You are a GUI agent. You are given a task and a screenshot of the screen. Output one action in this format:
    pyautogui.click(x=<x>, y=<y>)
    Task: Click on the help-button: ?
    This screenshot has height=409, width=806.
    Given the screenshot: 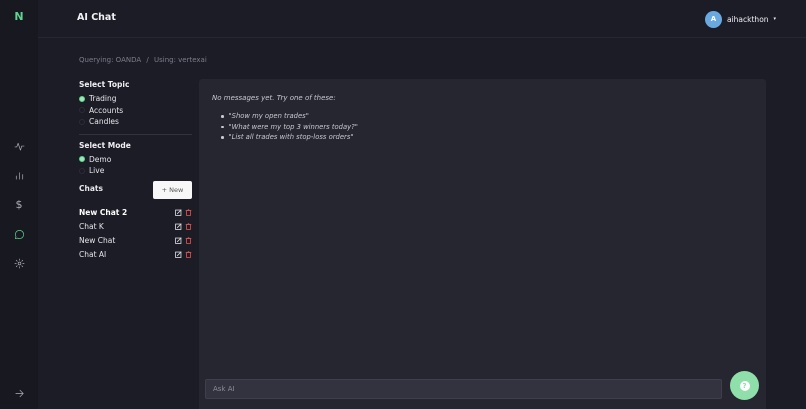 What is the action you would take?
    pyautogui.click(x=744, y=385)
    